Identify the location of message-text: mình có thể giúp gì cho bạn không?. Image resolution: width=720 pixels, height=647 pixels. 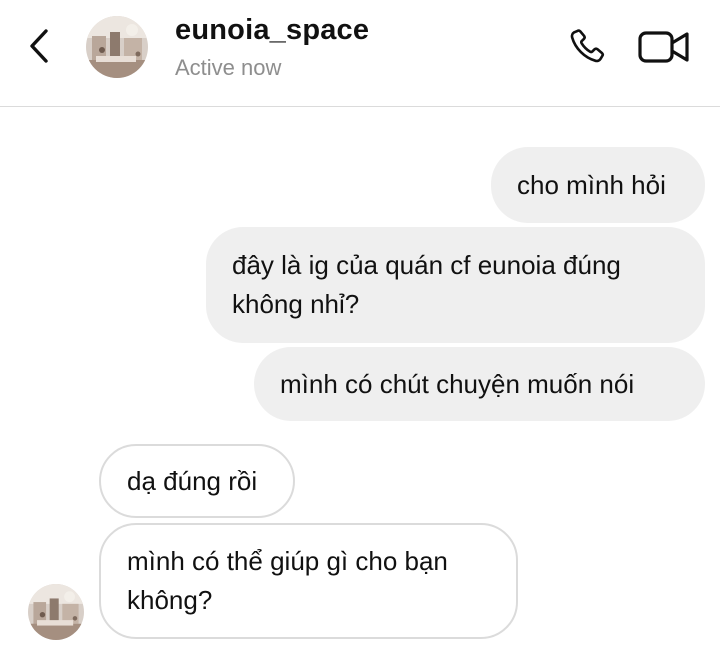
(287, 580).